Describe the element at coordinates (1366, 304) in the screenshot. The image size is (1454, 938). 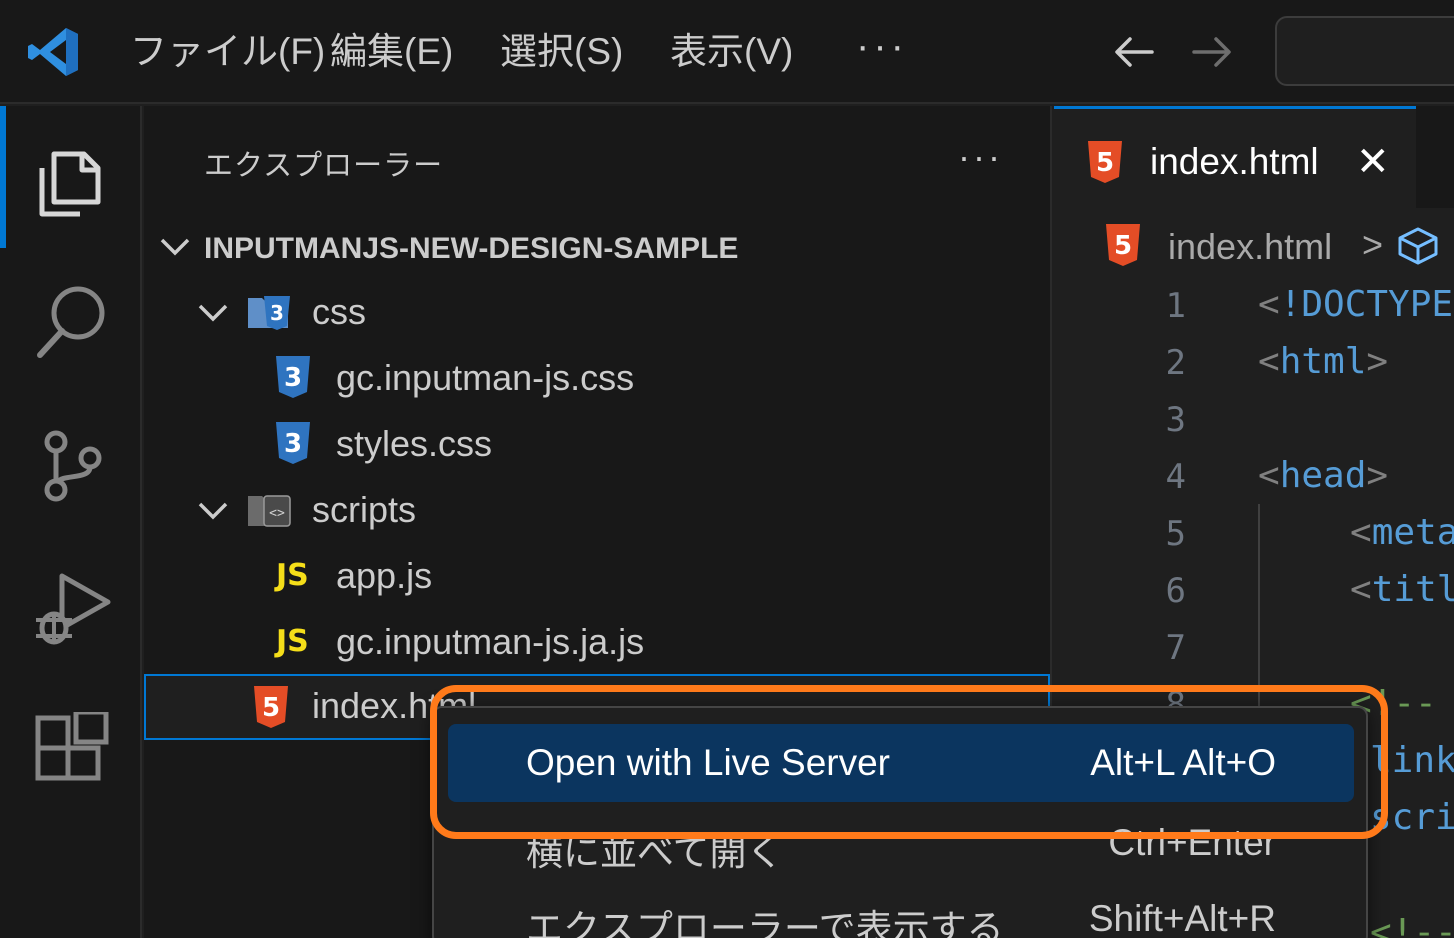
I see `code-tag: !DOCTYPE` at that location.